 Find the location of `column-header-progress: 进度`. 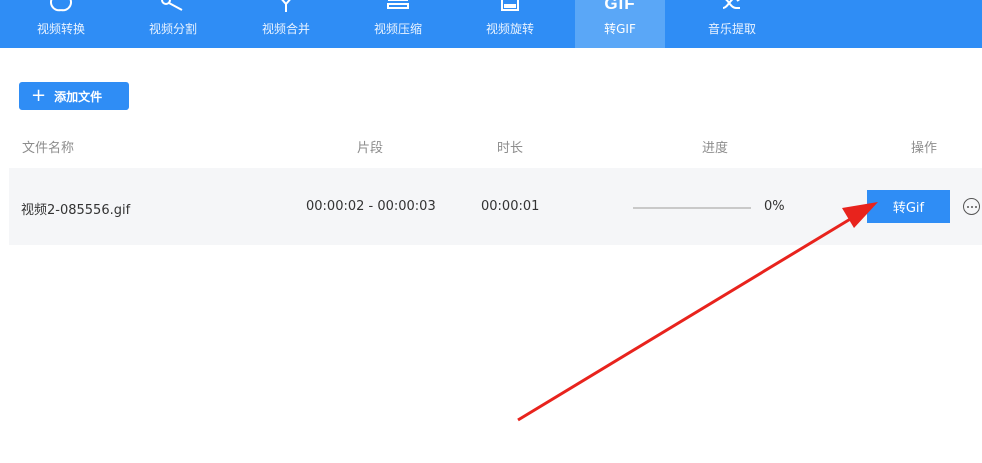

column-header-progress: 进度 is located at coordinates (715, 148).